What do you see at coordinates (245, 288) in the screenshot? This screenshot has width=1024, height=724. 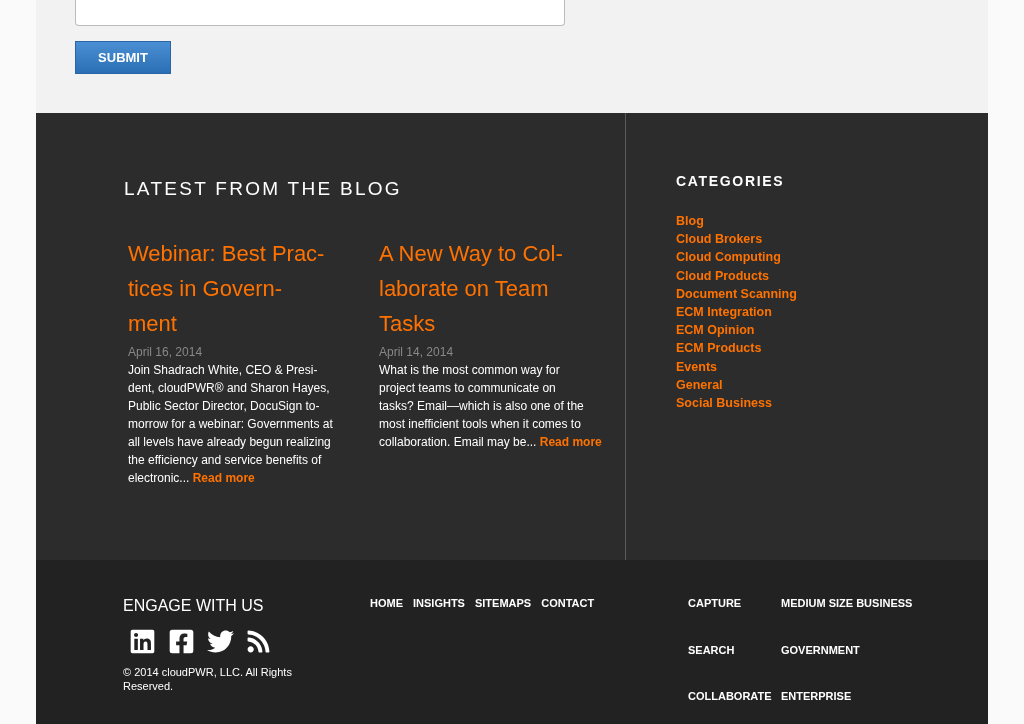 I see `post-title: Webinar: Best Prac- tices in Govern- ment` at bounding box center [245, 288].